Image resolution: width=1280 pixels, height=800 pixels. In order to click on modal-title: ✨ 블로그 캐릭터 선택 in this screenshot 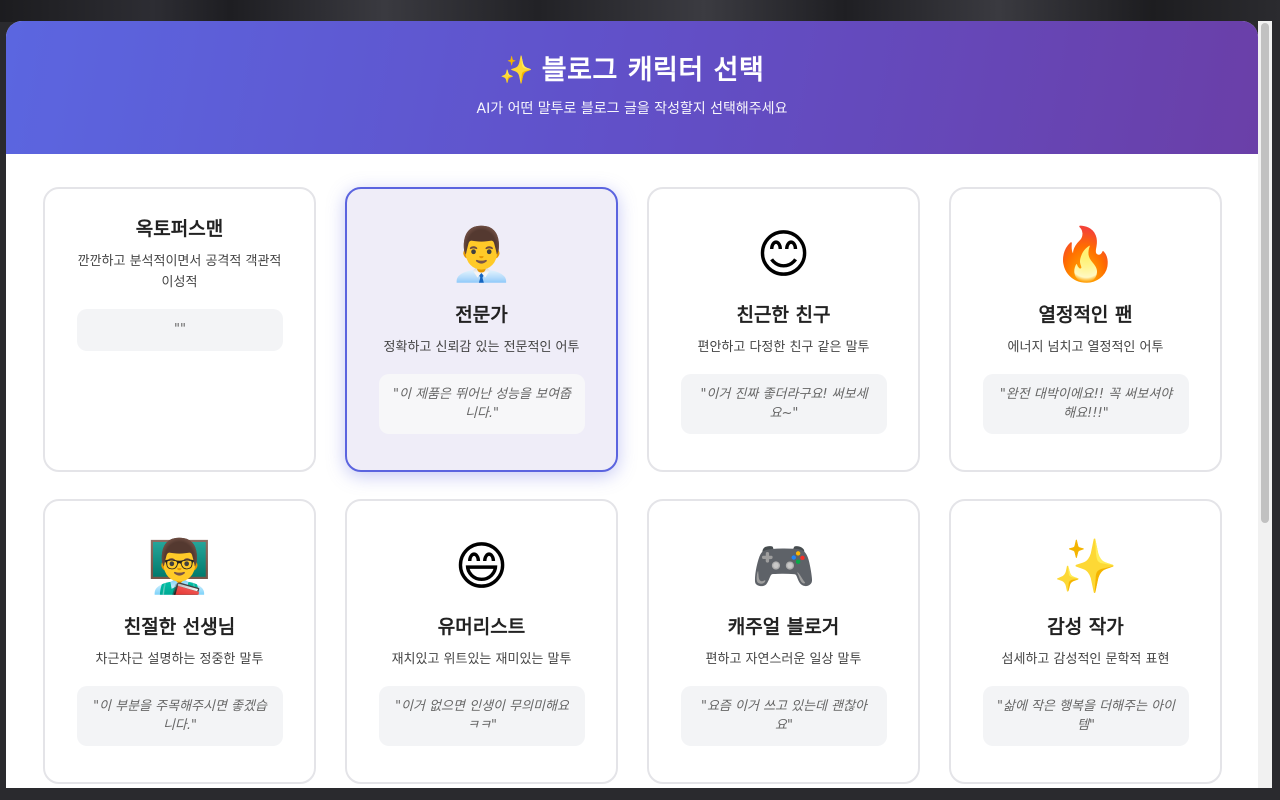, I will do `click(632, 71)`.